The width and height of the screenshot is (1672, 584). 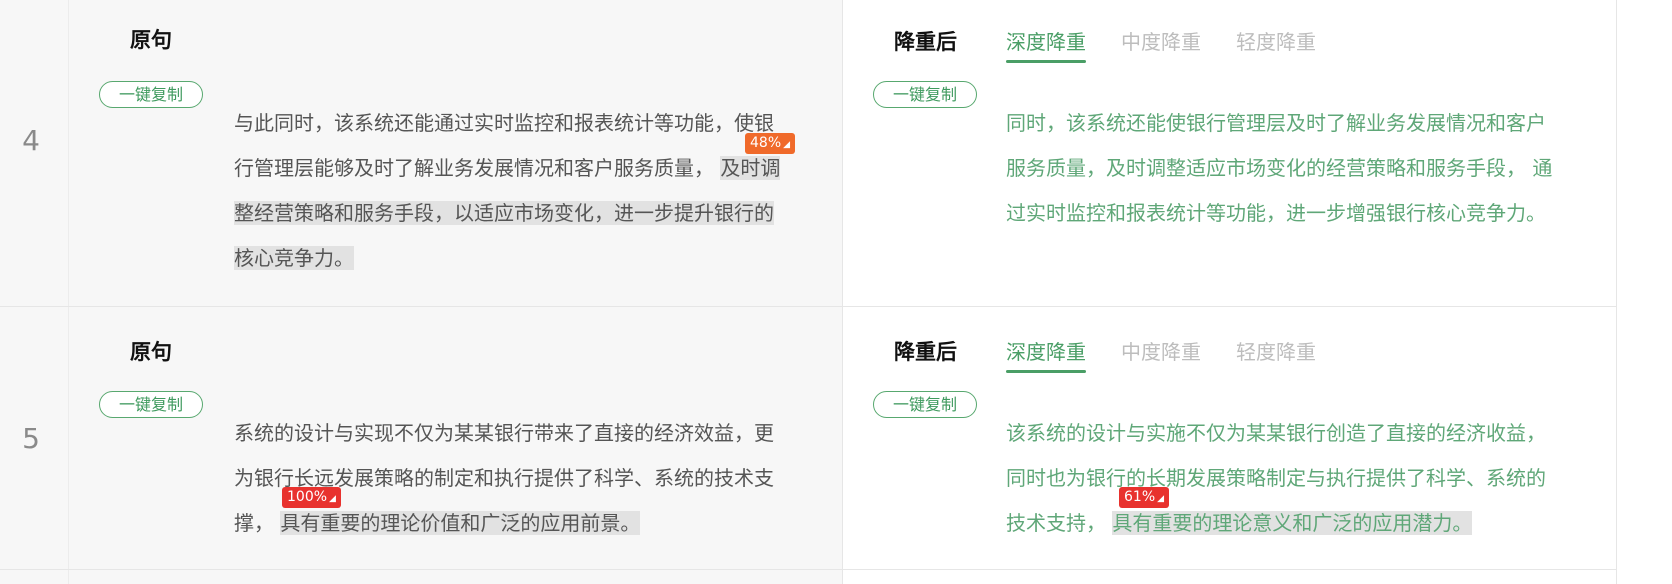 What do you see at coordinates (504, 433) in the screenshot?
I see `text-line: 系统的设计与实现不仅为某某银行带来了直接的经济效益，更` at bounding box center [504, 433].